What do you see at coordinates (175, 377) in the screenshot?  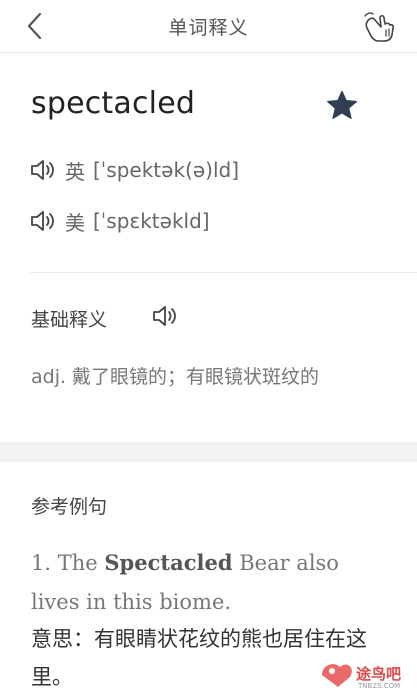 I see `definition-text: adj. 戴了眼镜的；有眼镜状斑纹的` at bounding box center [175, 377].